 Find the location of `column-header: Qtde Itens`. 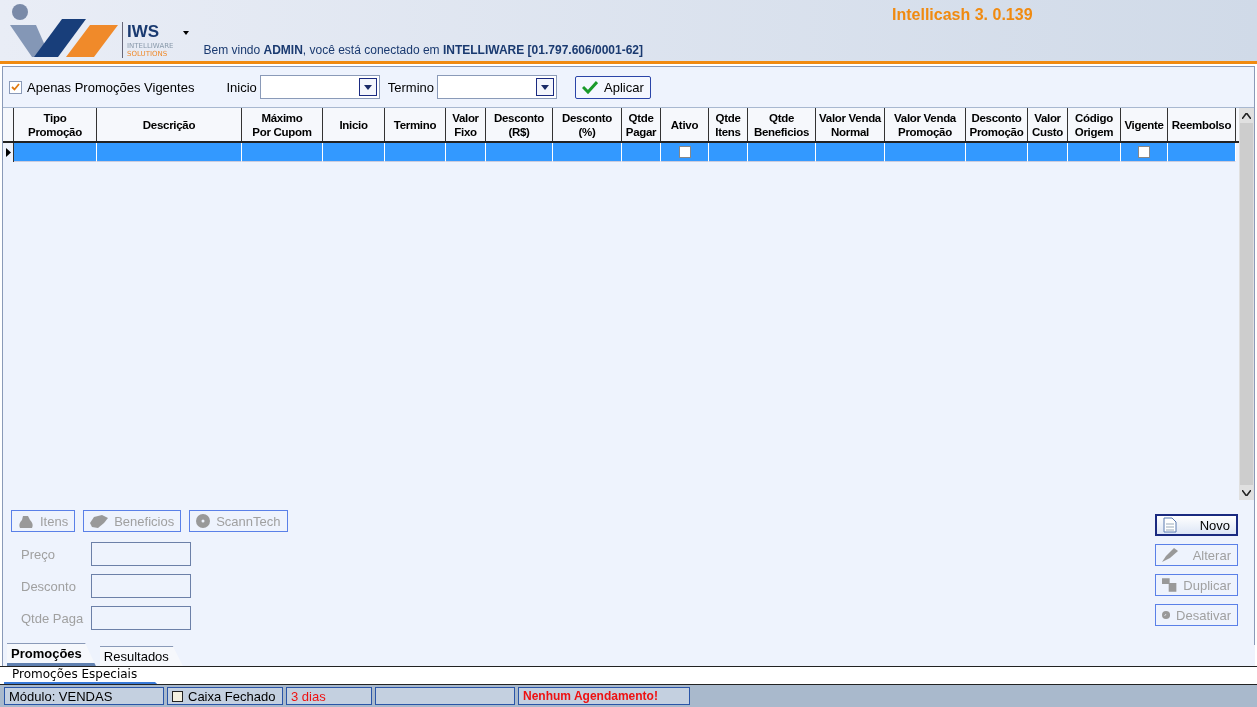

column-header: Qtde Itens is located at coordinates (728, 124).